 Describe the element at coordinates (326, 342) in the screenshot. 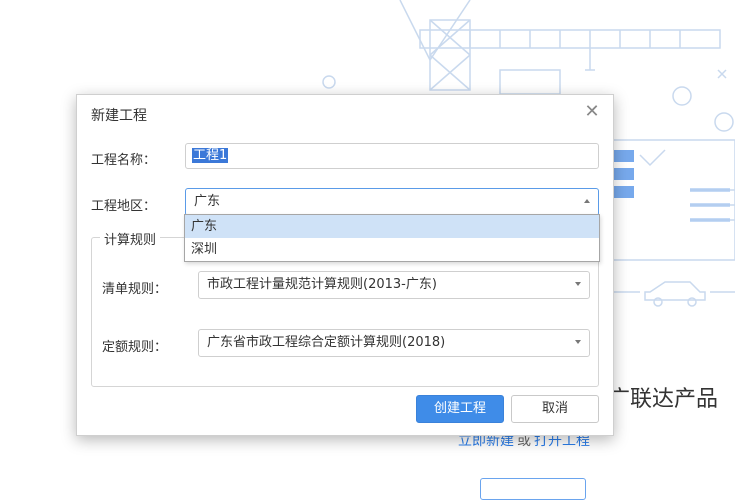

I see `quota-rule-value: 广东省市政工程综合定额计算规则(2018)` at that location.